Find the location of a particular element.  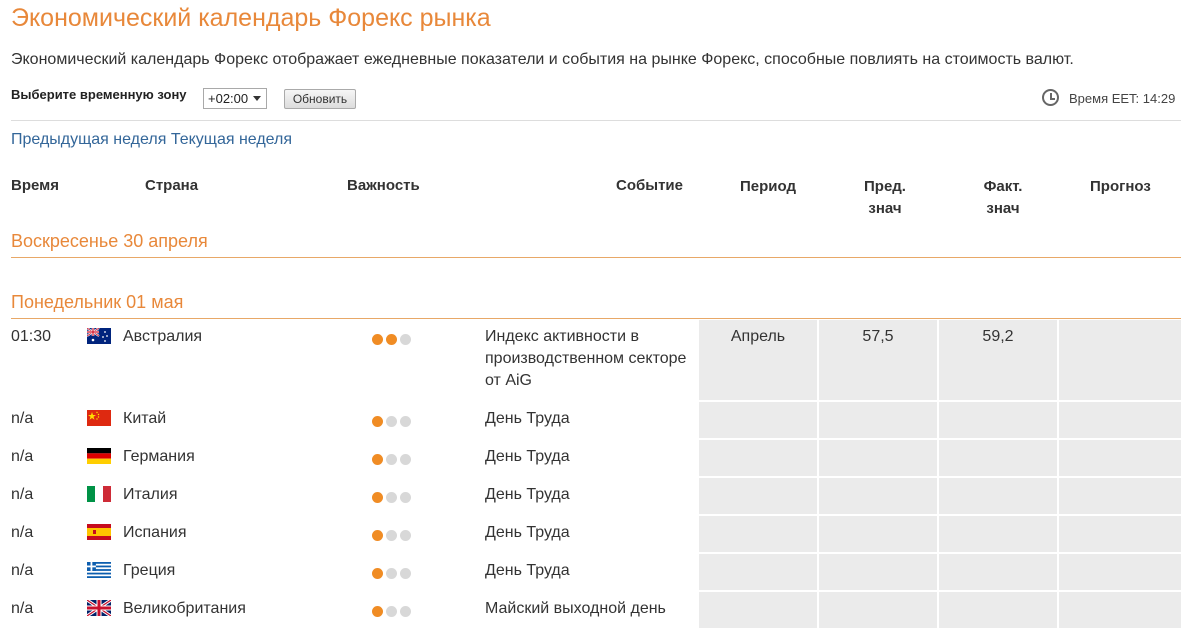

table-row: n/a Китай День Труда is located at coordinates (597, 420).